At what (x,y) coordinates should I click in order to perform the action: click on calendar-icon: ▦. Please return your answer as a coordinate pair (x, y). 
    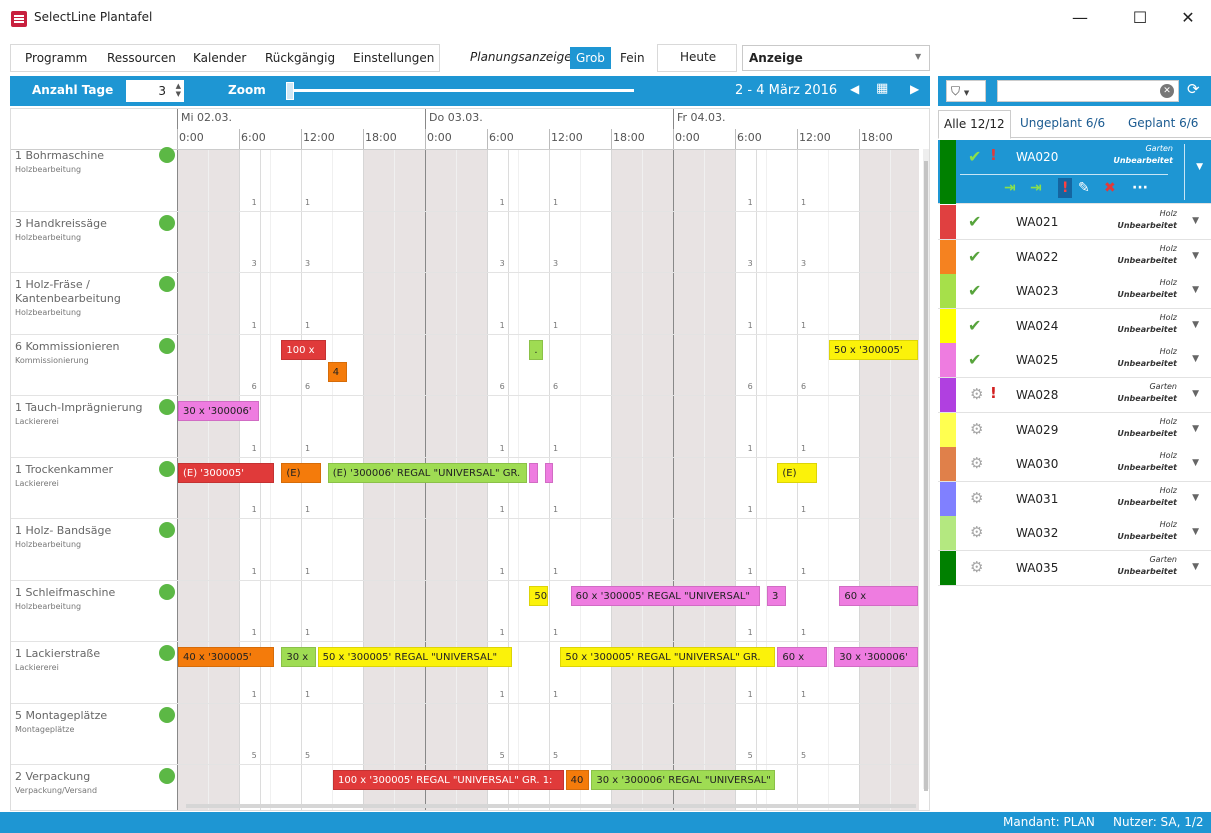
    Looking at the image, I should click on (882, 88).